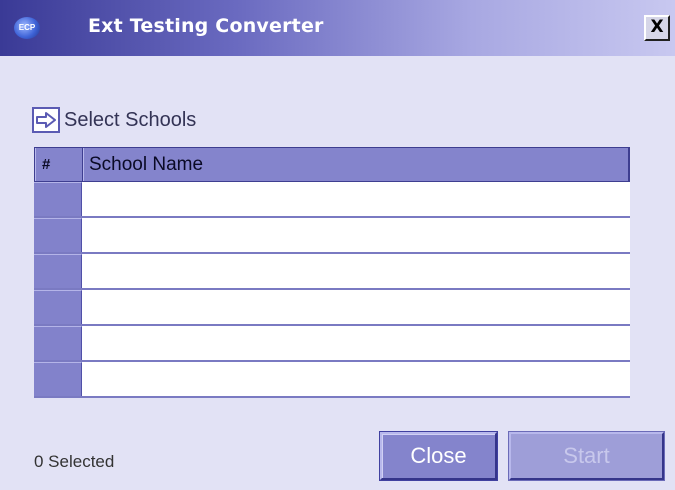 This screenshot has width=675, height=490. What do you see at coordinates (657, 28) in the screenshot?
I see `window-close-button: X` at bounding box center [657, 28].